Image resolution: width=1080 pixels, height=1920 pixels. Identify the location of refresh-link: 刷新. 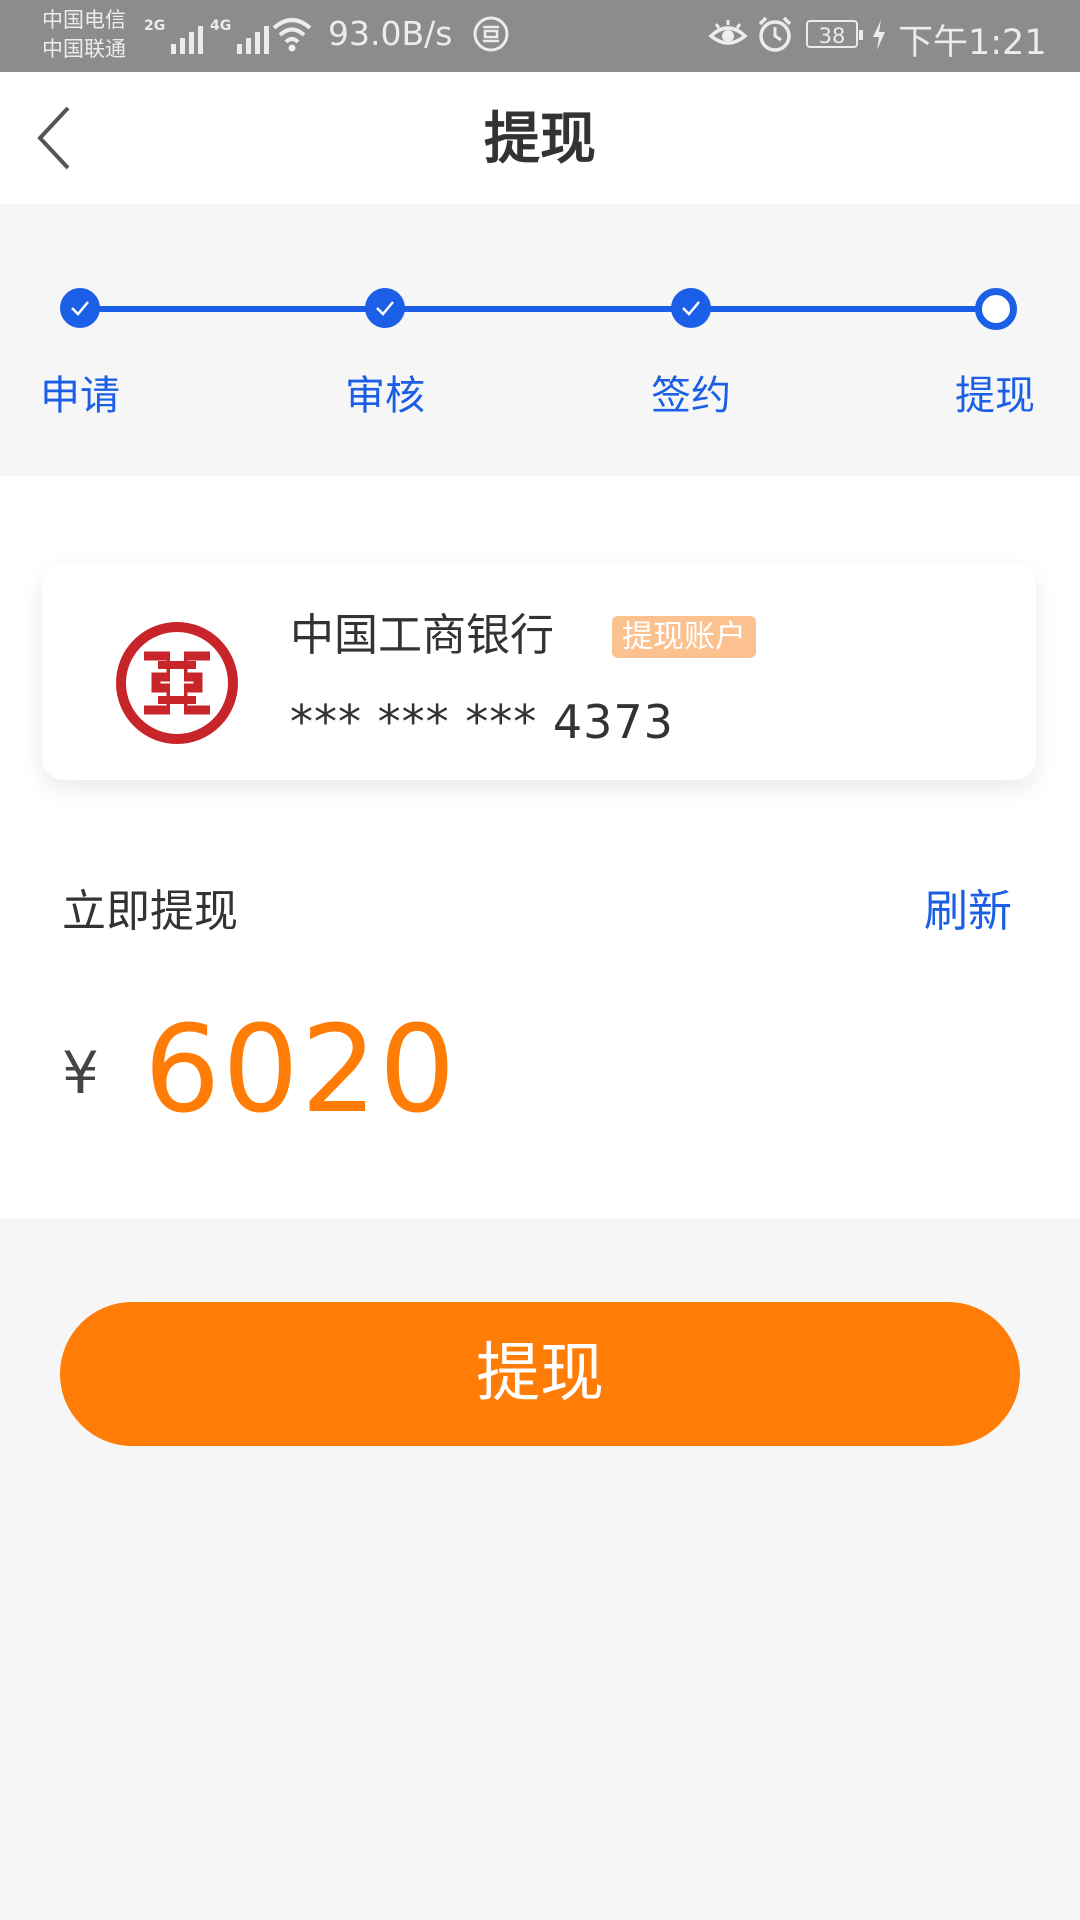
(968, 912).